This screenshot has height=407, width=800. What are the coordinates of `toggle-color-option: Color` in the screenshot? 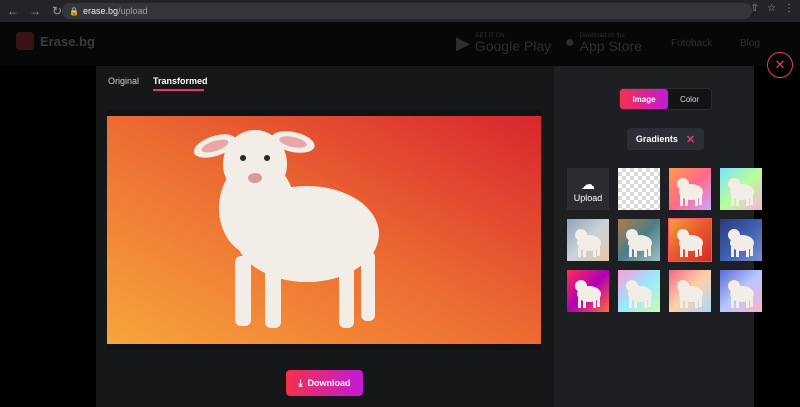 It's located at (689, 99).